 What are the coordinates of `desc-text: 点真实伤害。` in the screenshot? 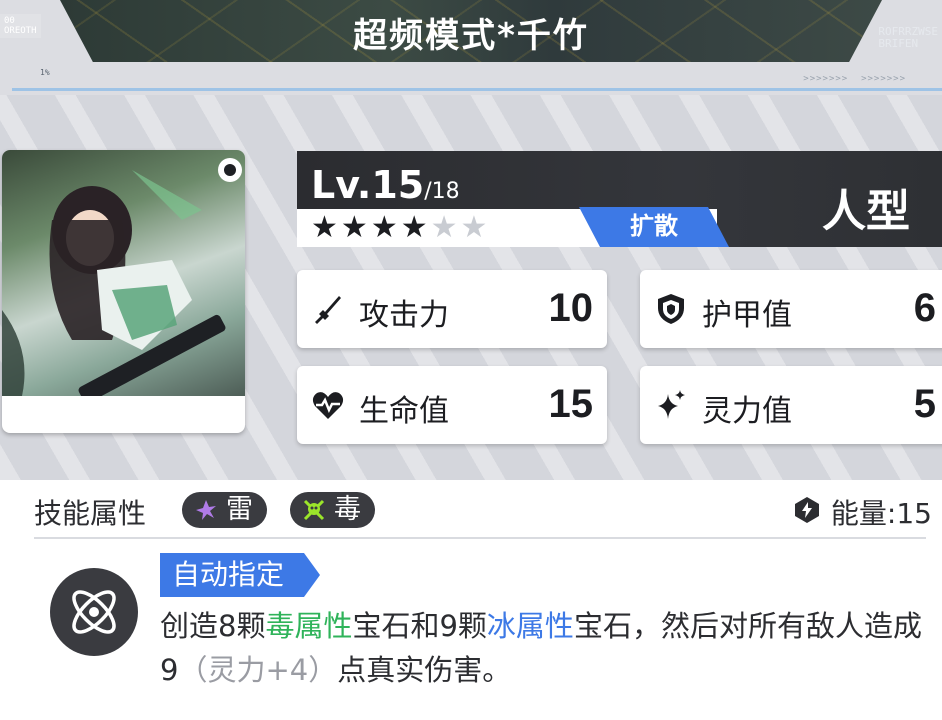 It's located at (424, 670).